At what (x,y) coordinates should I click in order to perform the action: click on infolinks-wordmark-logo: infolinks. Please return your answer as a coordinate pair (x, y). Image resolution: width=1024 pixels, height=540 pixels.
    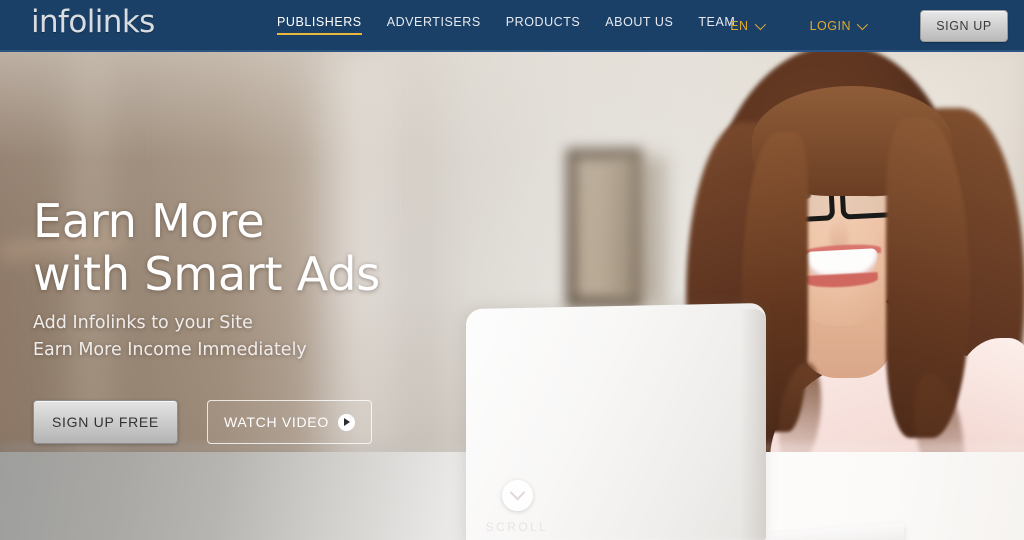
    Looking at the image, I should click on (93, 22).